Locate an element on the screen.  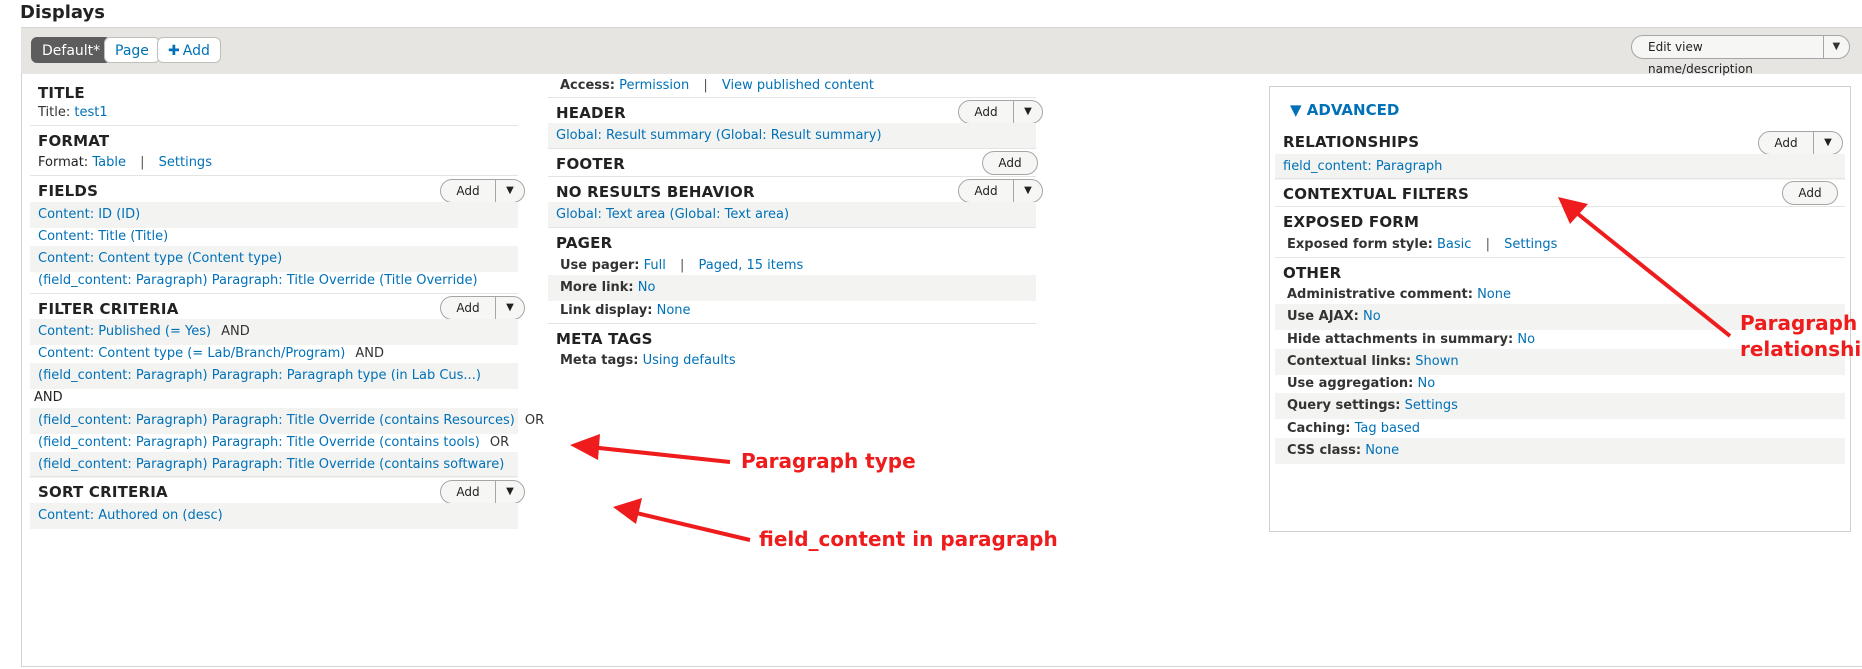
arrow-paragraph-relationship is located at coordinates (1645, 267).